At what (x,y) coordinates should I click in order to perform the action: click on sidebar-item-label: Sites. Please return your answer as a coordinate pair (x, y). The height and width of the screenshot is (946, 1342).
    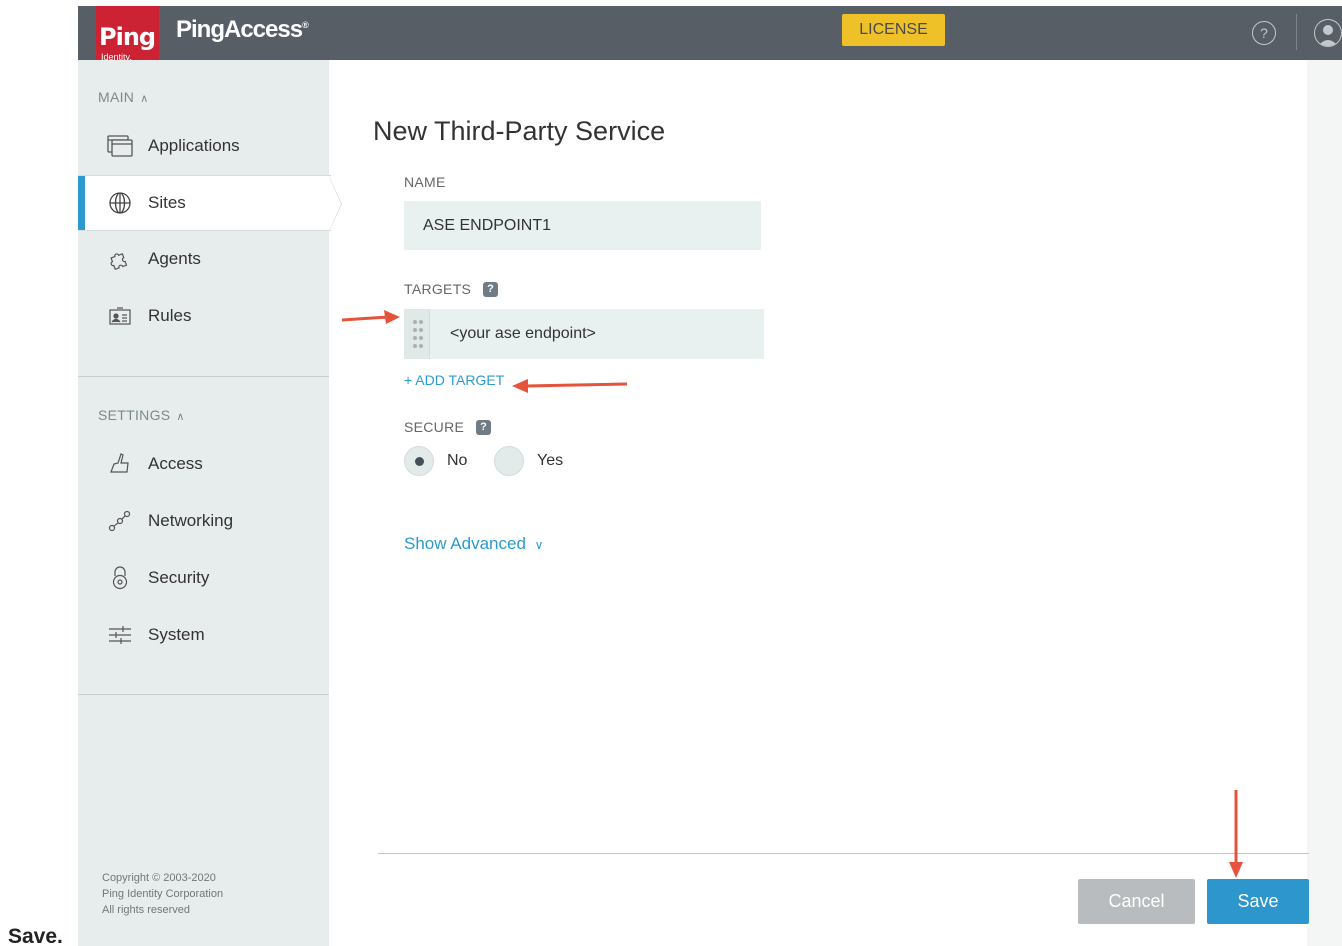
    Looking at the image, I should click on (167, 202).